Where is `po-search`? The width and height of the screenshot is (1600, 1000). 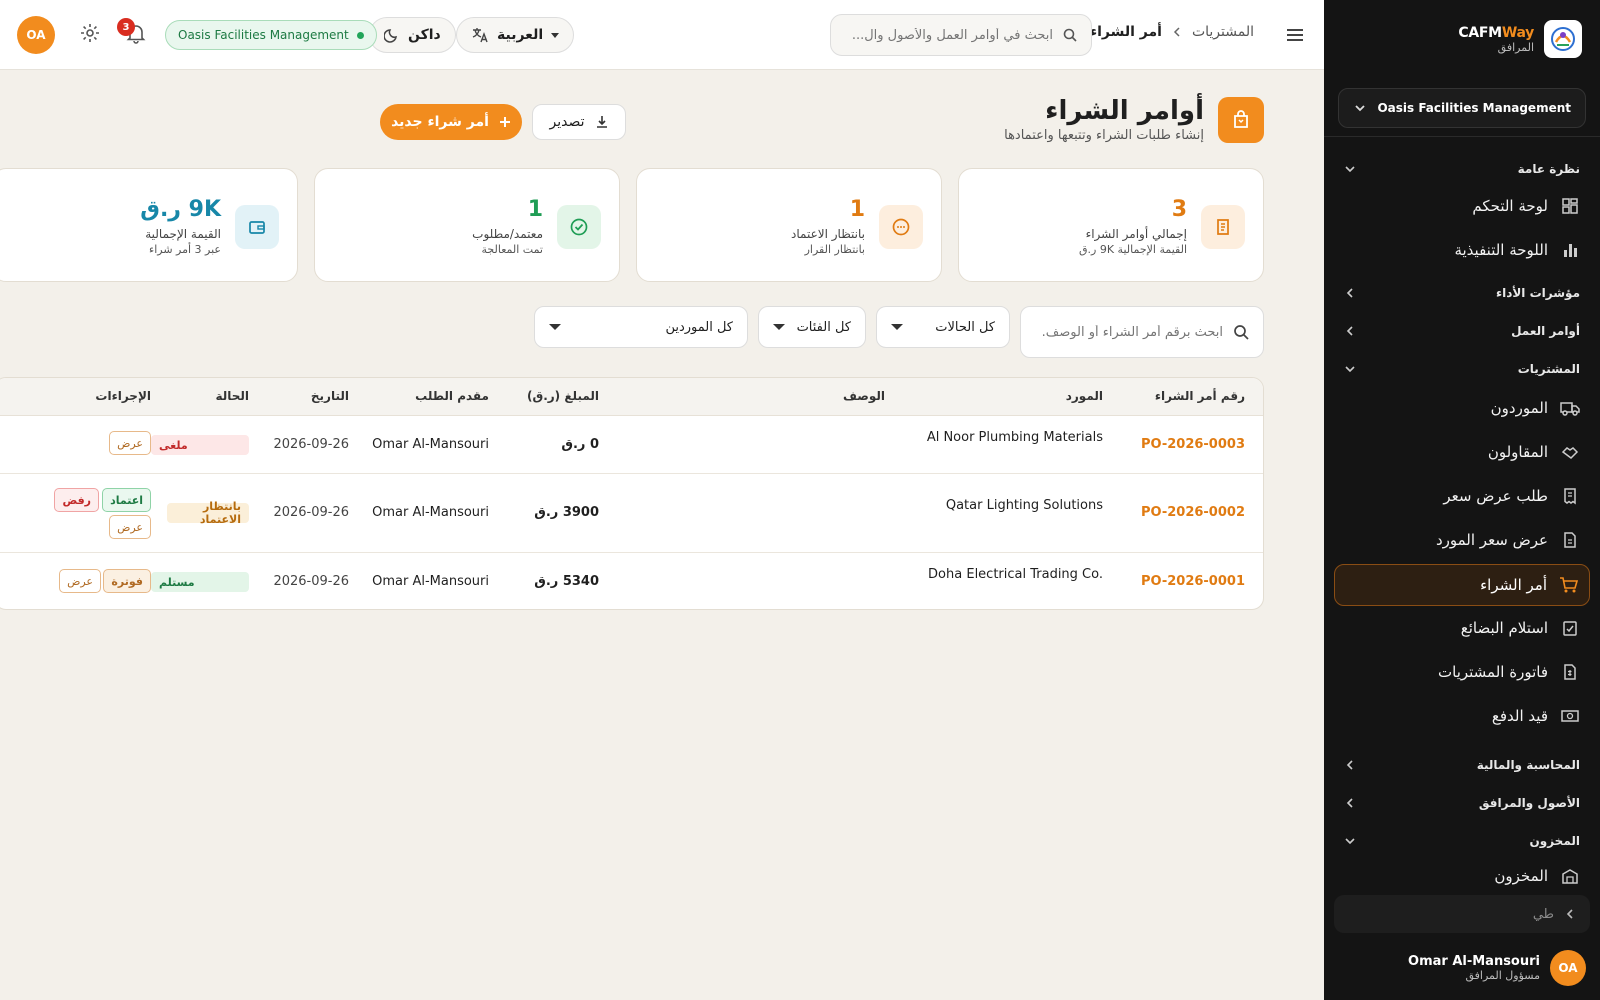 po-search is located at coordinates (1142, 332).